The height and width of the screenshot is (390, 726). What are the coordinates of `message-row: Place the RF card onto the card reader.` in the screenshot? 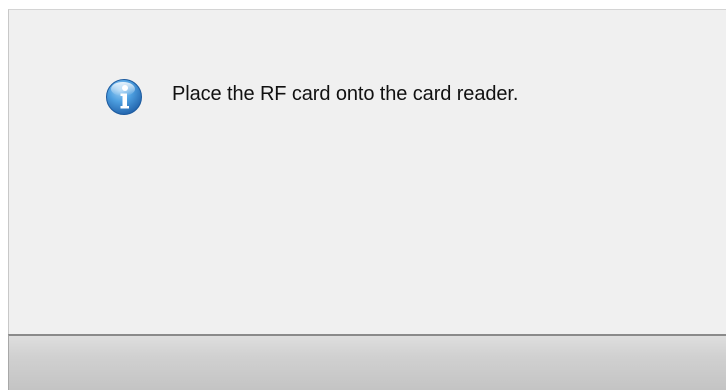 It's located at (311, 94).